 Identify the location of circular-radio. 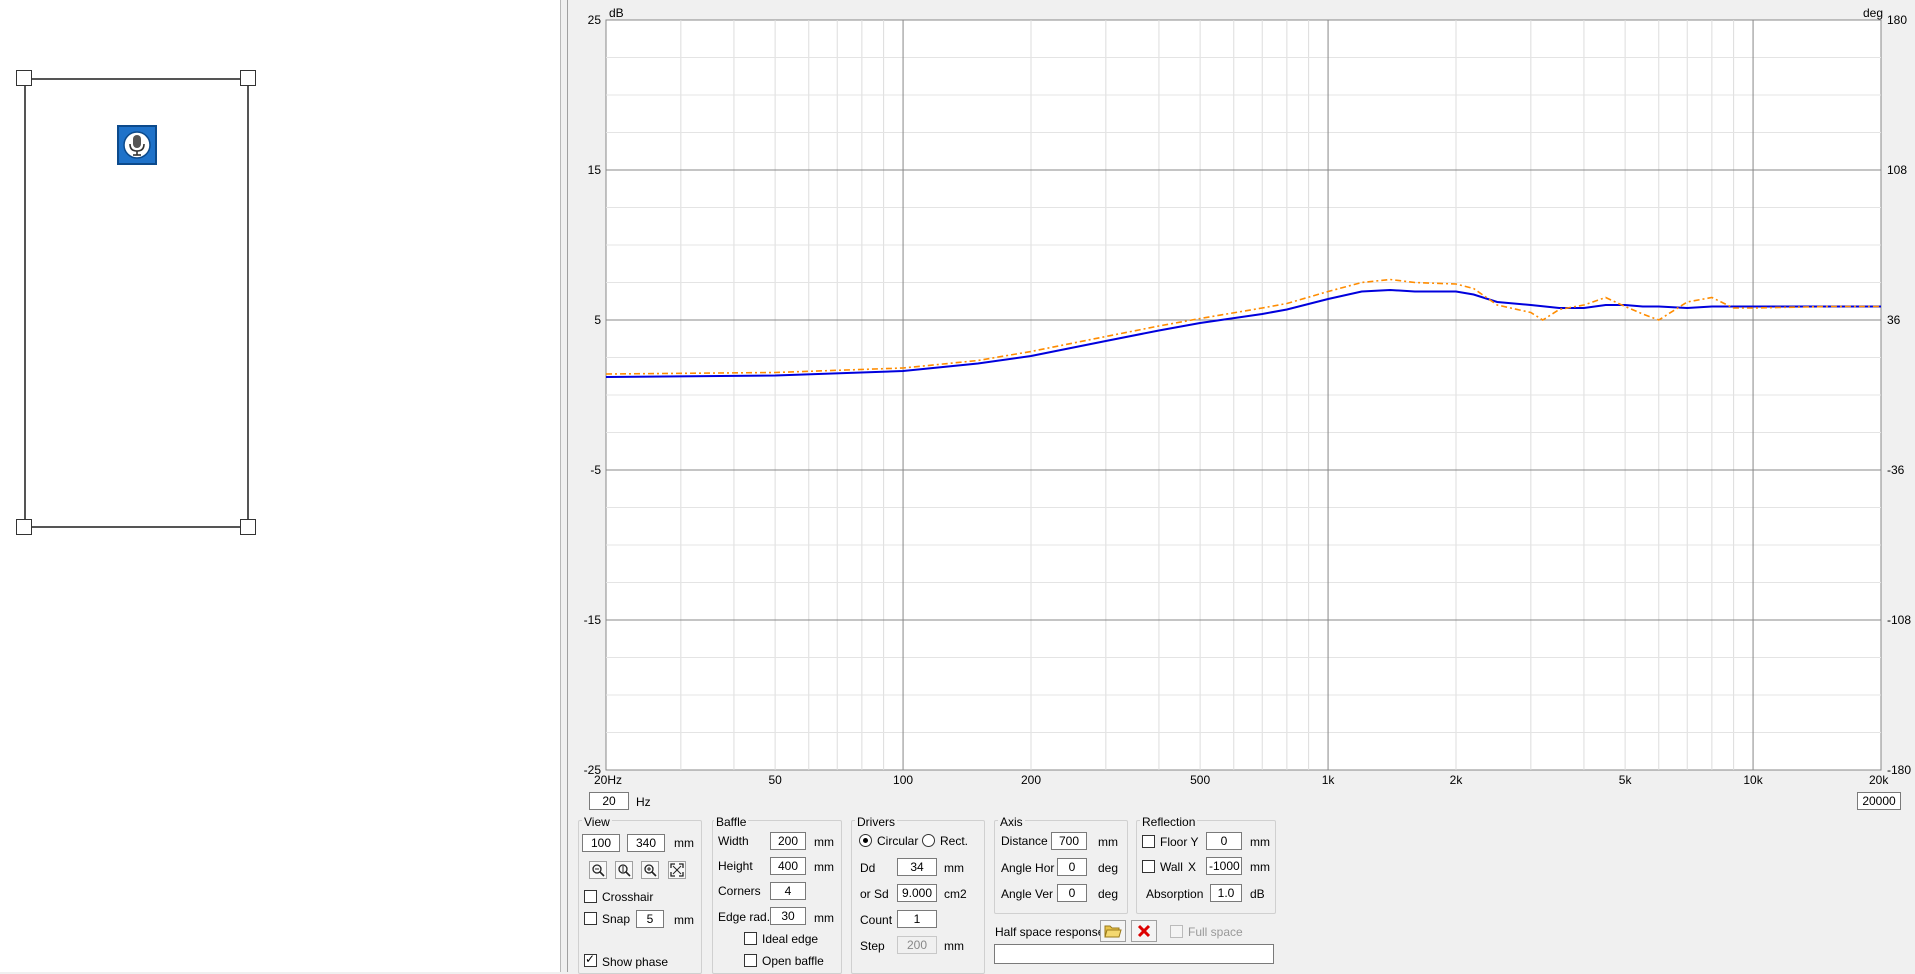
(865, 840).